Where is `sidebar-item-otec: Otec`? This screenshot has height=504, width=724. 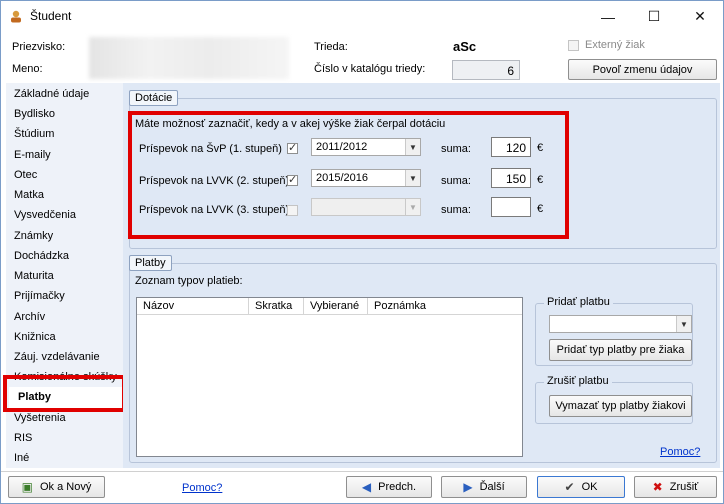 sidebar-item-otec: Otec is located at coordinates (25, 175).